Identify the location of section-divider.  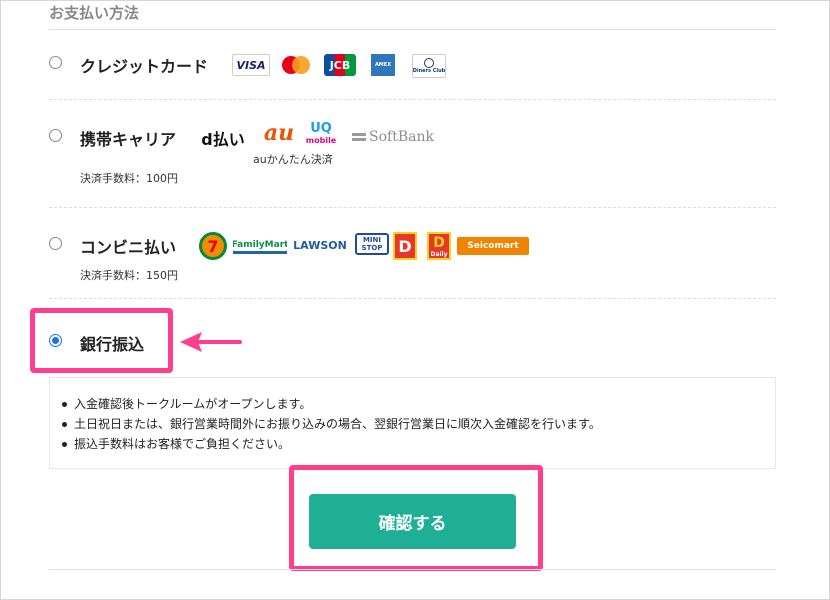
(412, 29).